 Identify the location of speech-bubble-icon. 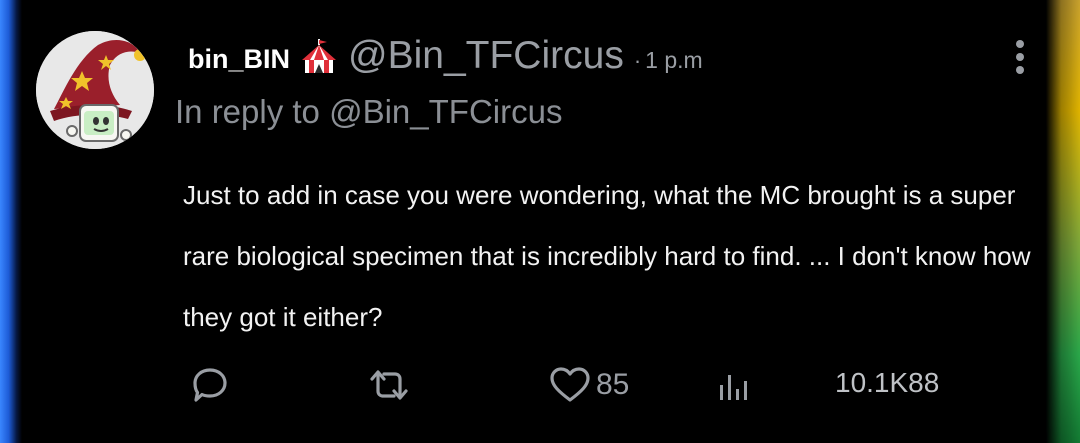
(210, 385).